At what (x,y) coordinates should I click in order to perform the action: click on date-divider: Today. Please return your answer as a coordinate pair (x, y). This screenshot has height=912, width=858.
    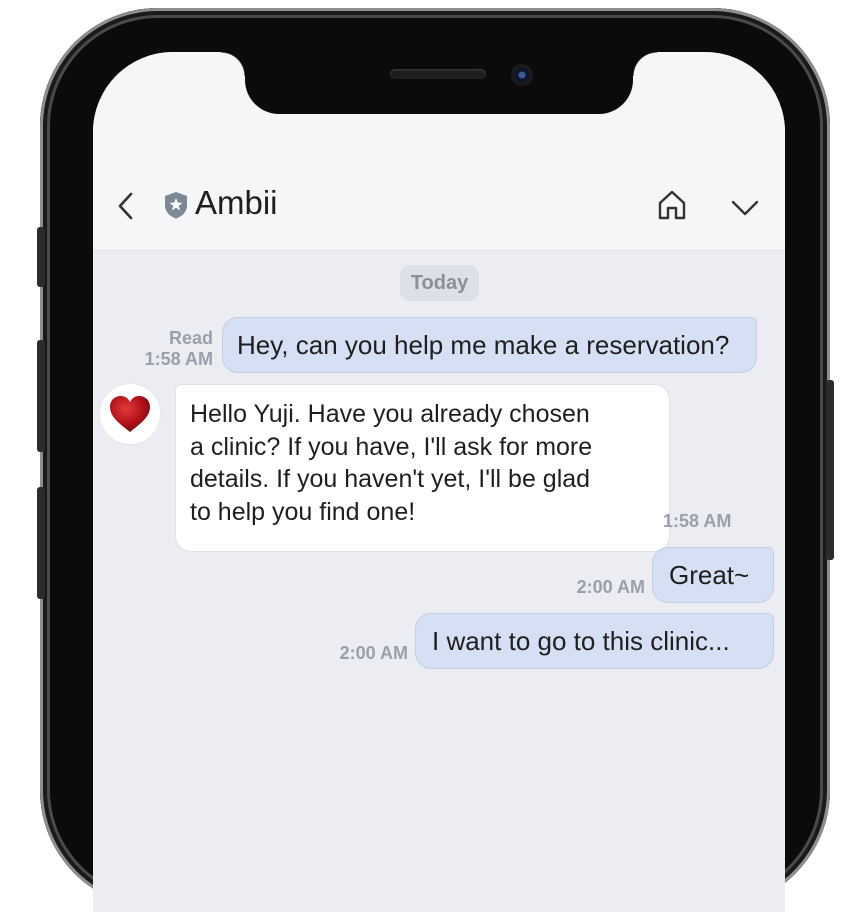
    Looking at the image, I should click on (439, 283).